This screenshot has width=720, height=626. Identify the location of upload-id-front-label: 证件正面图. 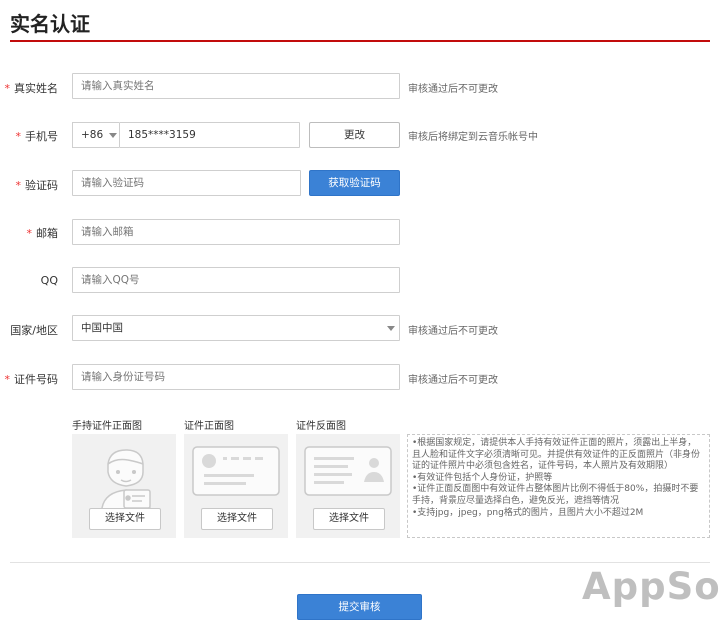
(209, 426).